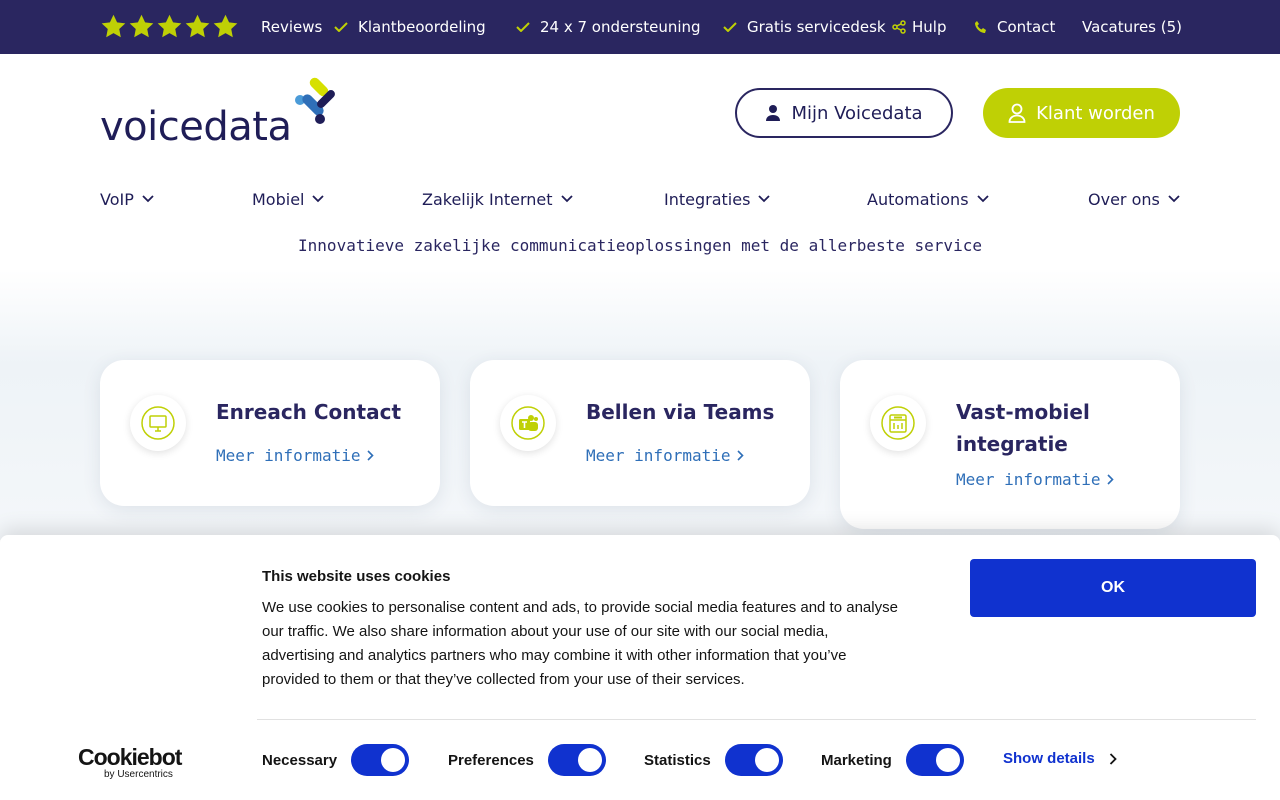  I want to click on mijn-voicedata-button: Mijn Voicedata, so click(844, 113).